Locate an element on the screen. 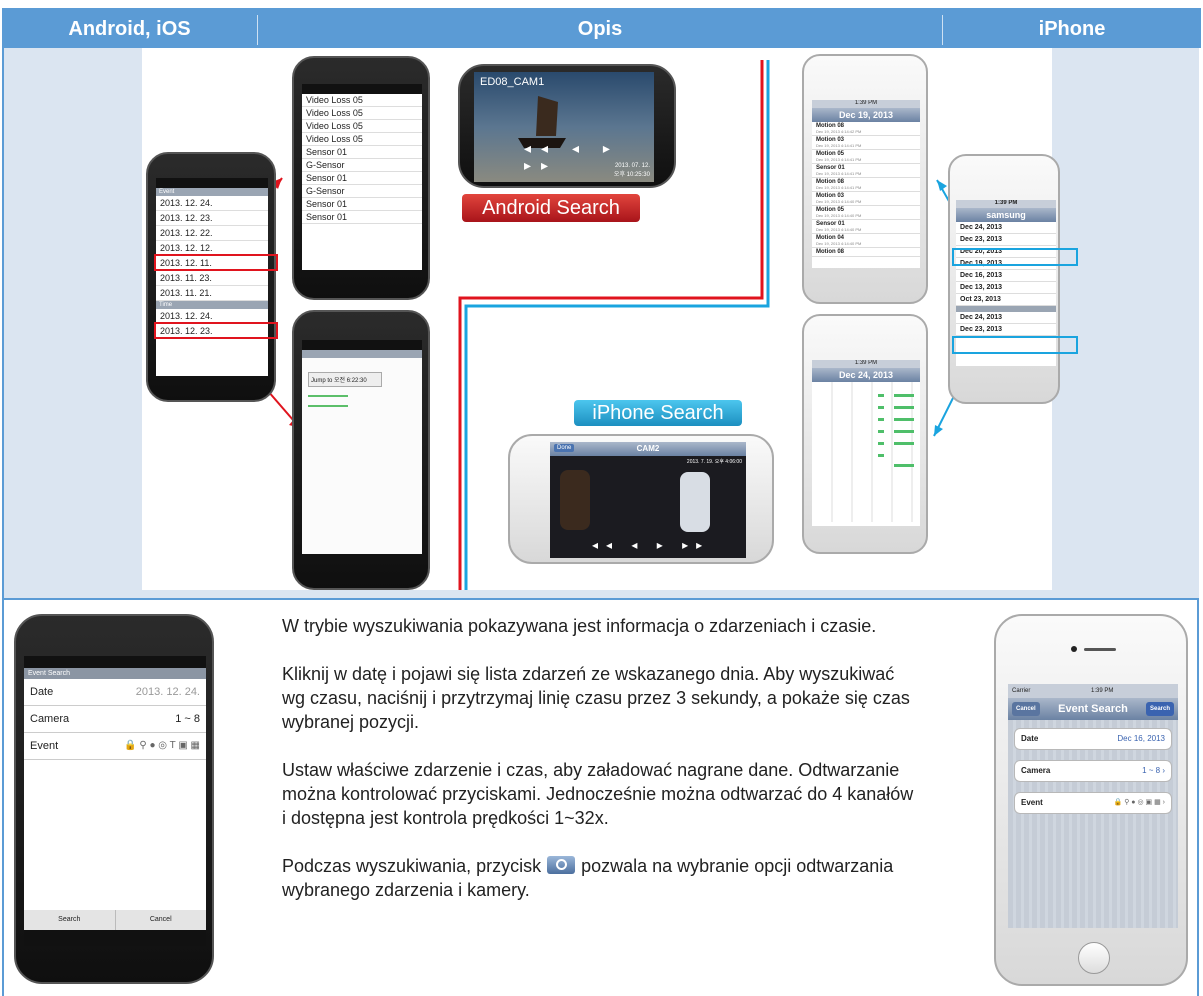 This screenshot has height=996, width=1203. date-item: 2013. 12. 23. is located at coordinates (212, 218).